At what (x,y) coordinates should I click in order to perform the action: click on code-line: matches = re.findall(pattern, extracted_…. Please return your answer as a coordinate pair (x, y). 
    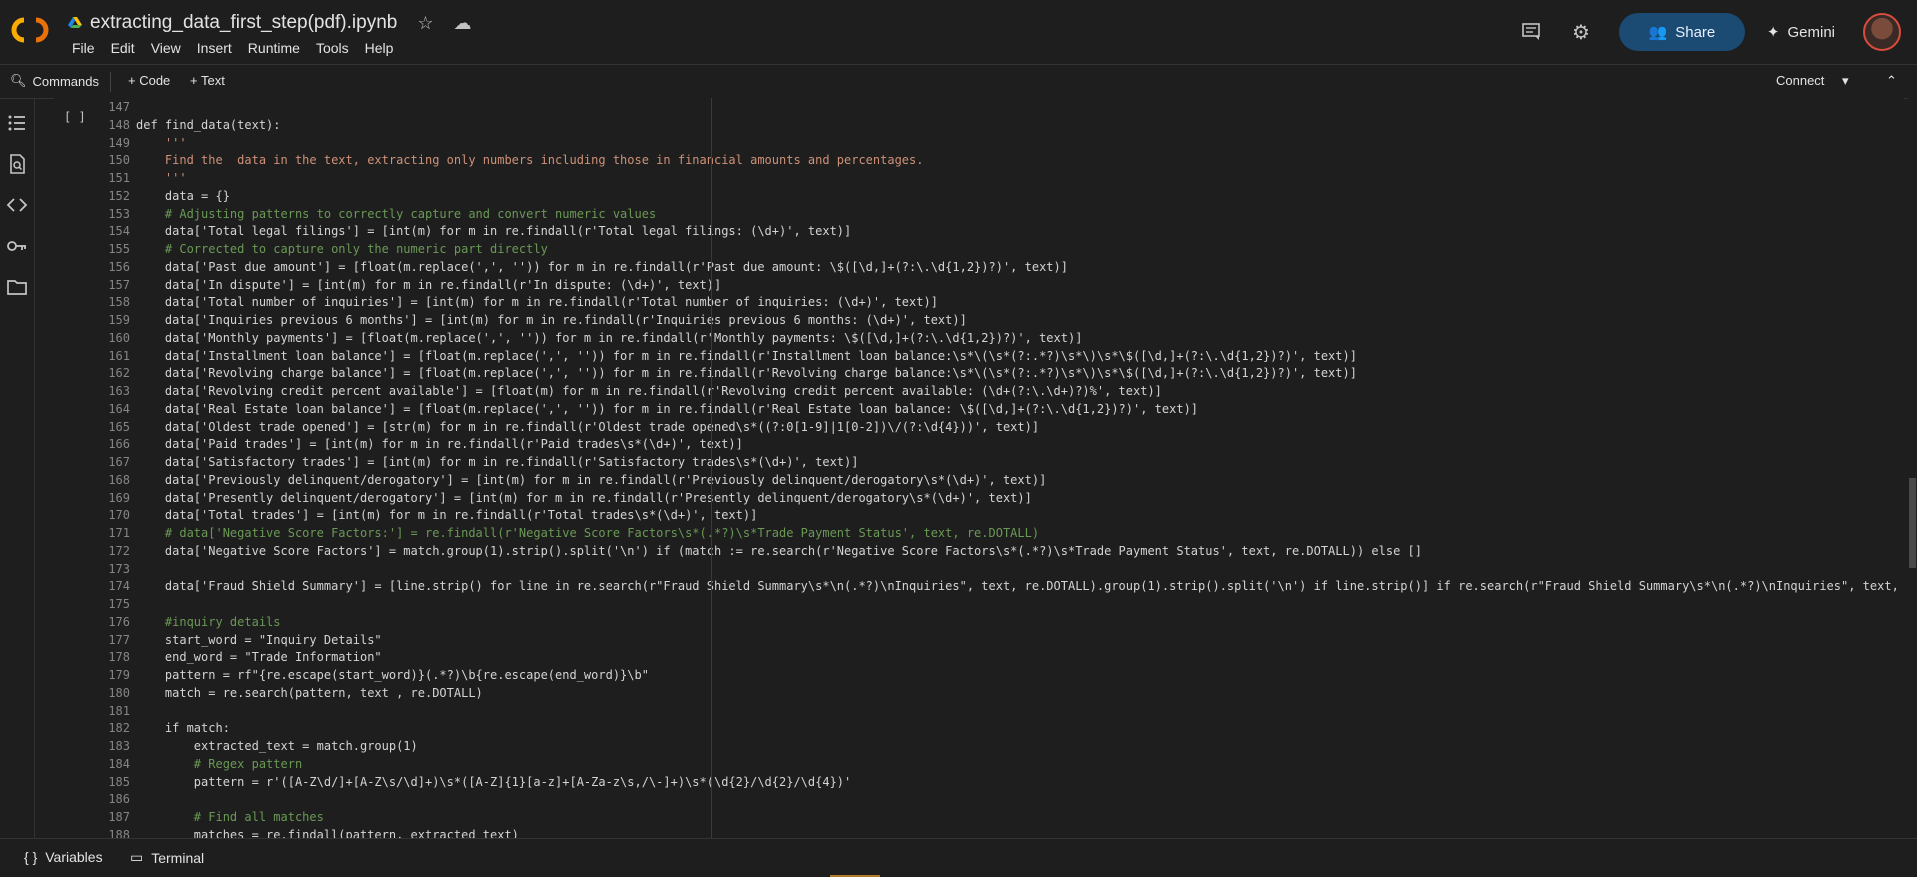
    Looking at the image, I should click on (327, 833).